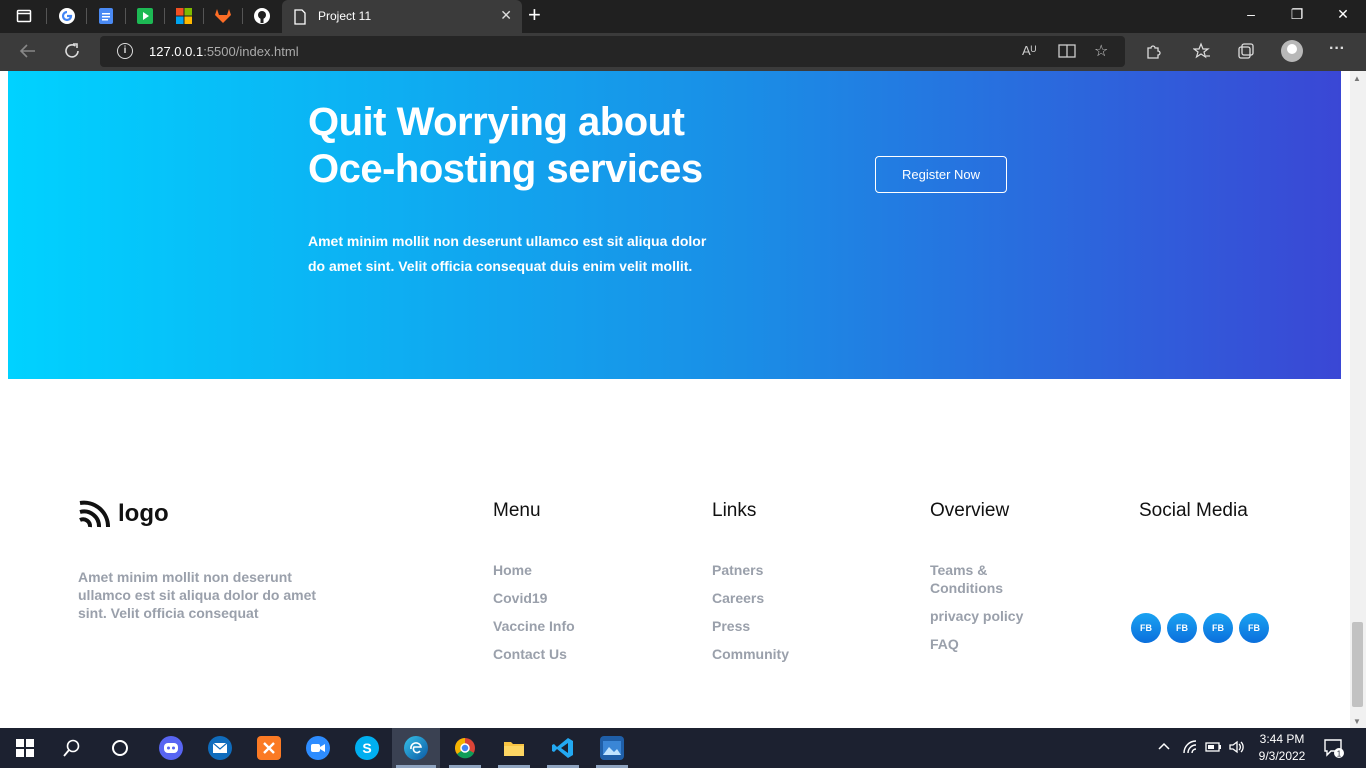 This screenshot has height=768, width=1366. Describe the element at coordinates (1339, 754) in the screenshot. I see `notification-count: 1` at that location.